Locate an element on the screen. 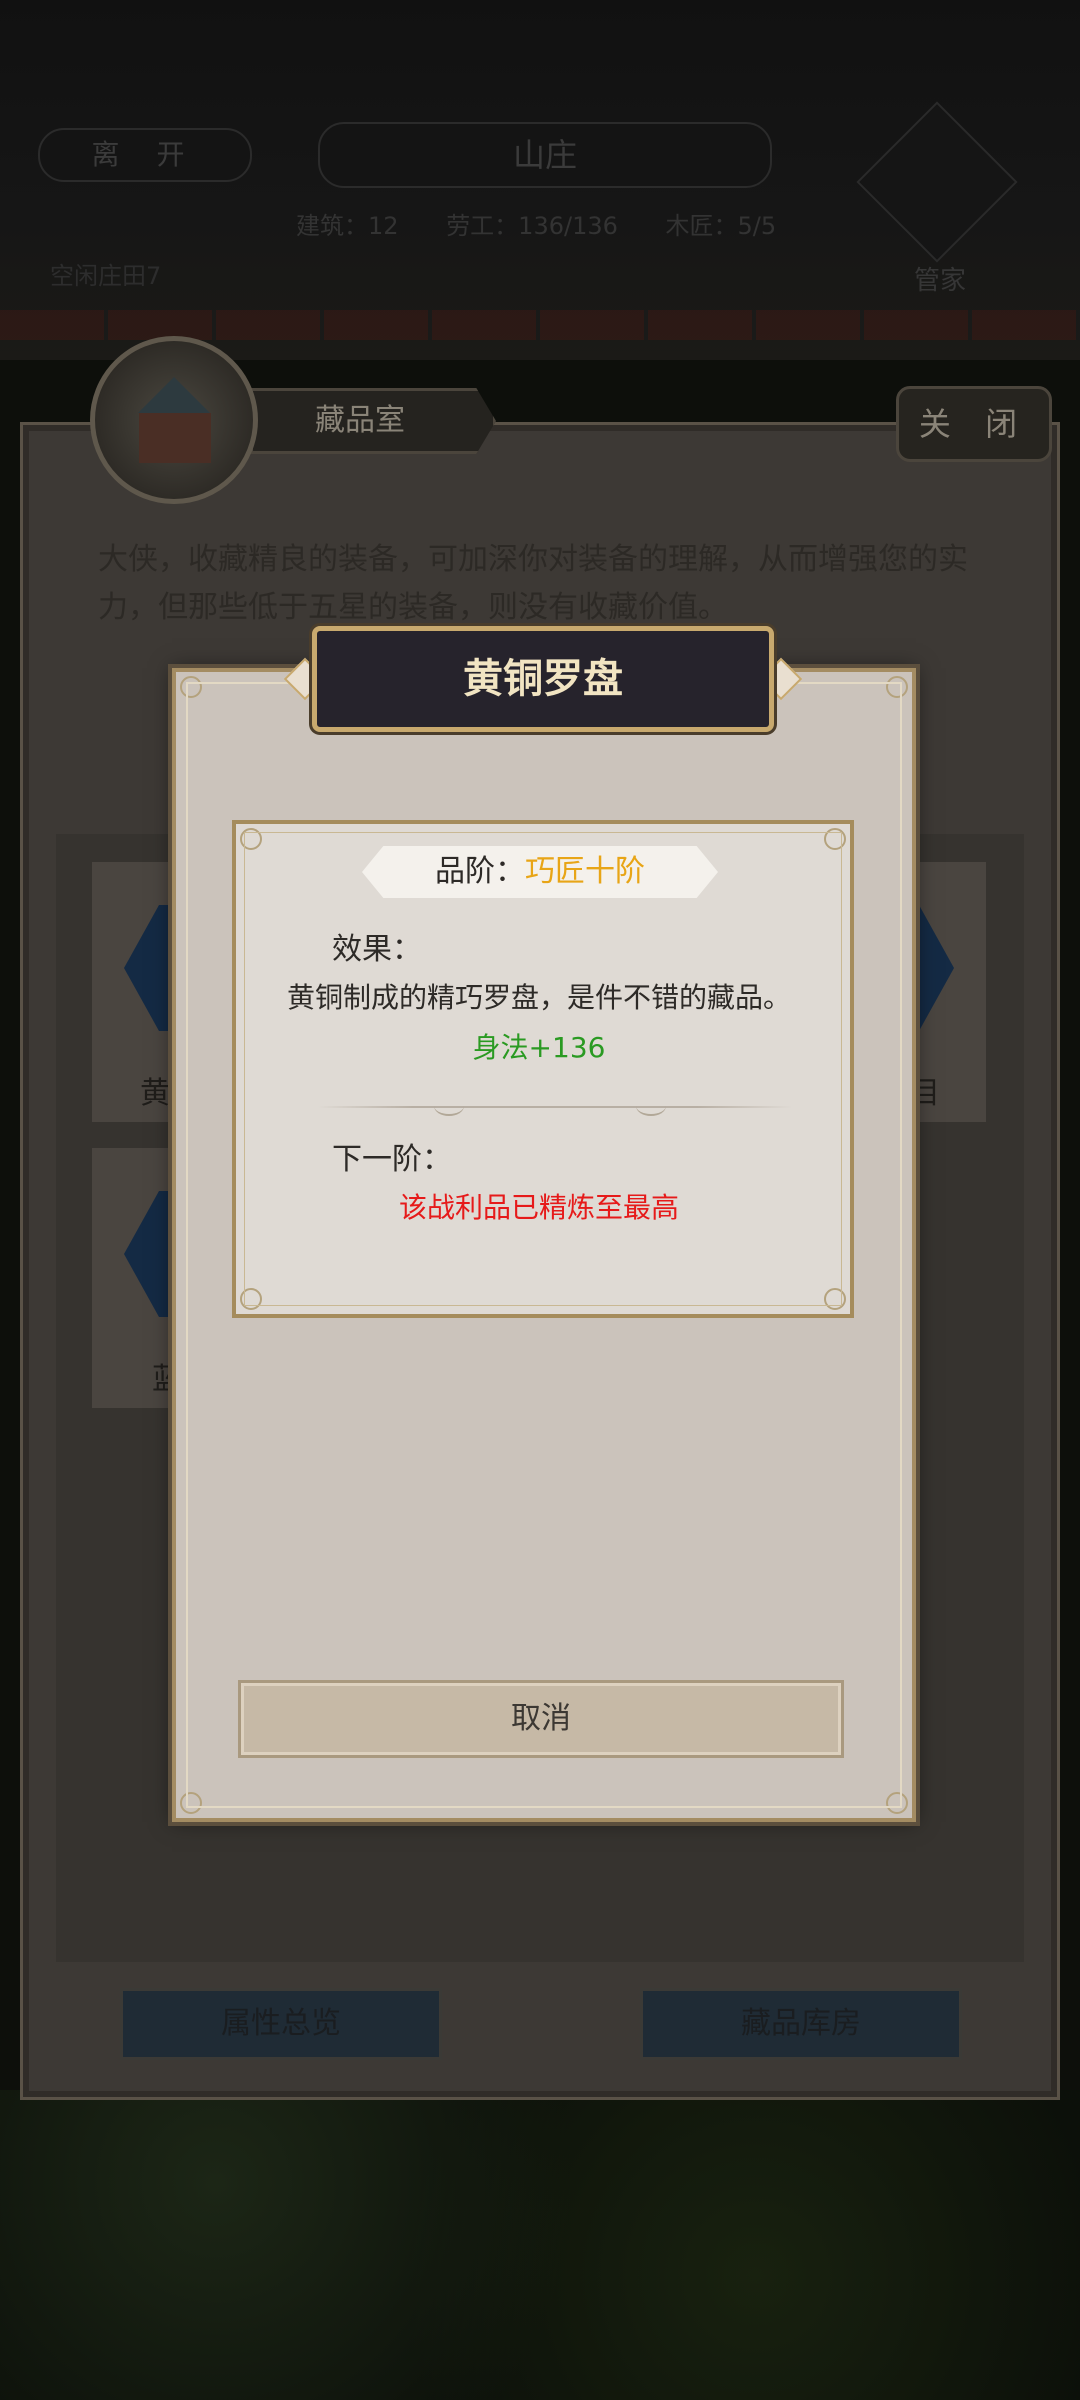  background-grass is located at coordinates (540, 2245).